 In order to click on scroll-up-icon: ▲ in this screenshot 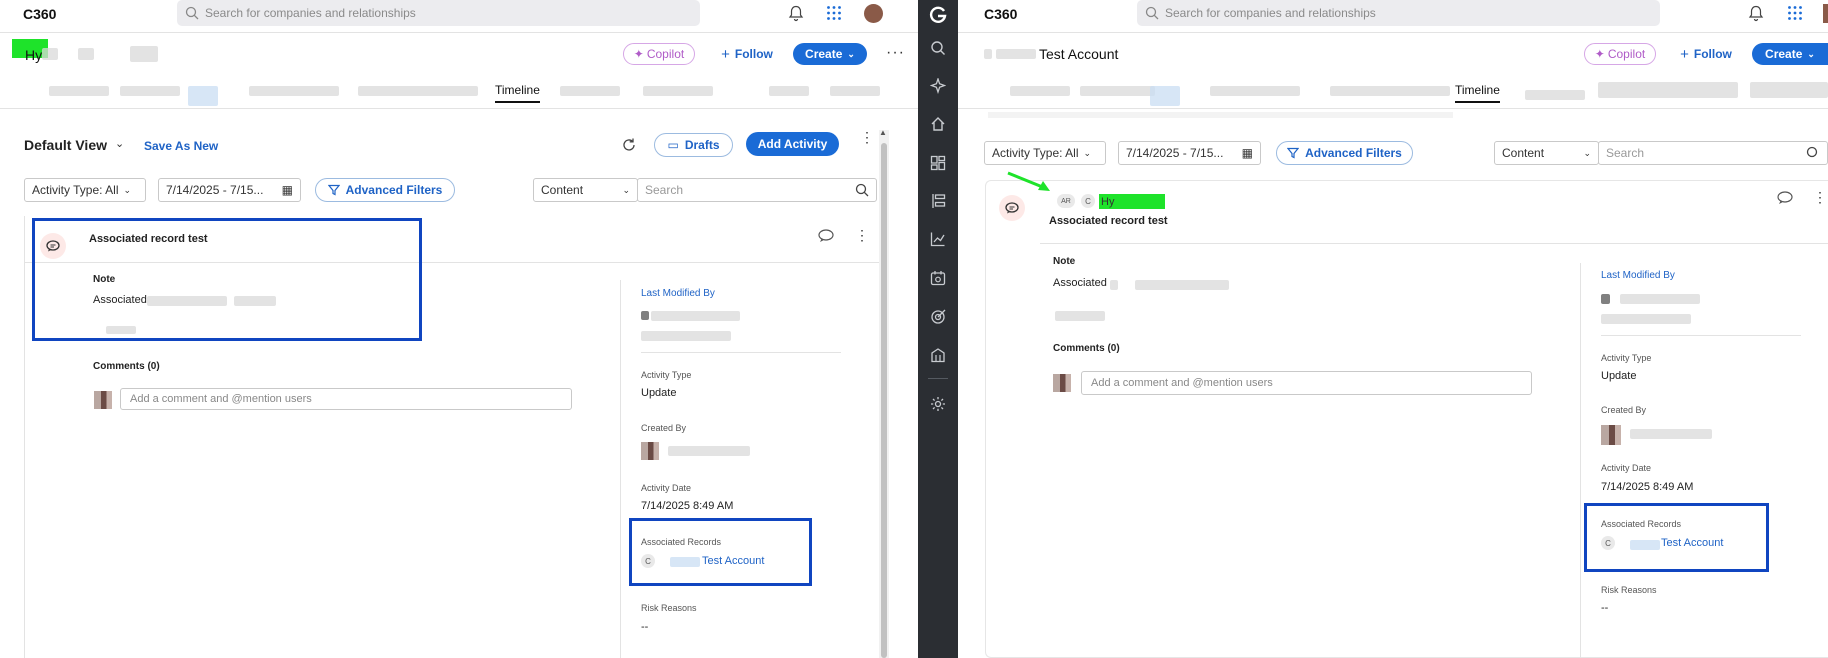, I will do `click(883, 132)`.